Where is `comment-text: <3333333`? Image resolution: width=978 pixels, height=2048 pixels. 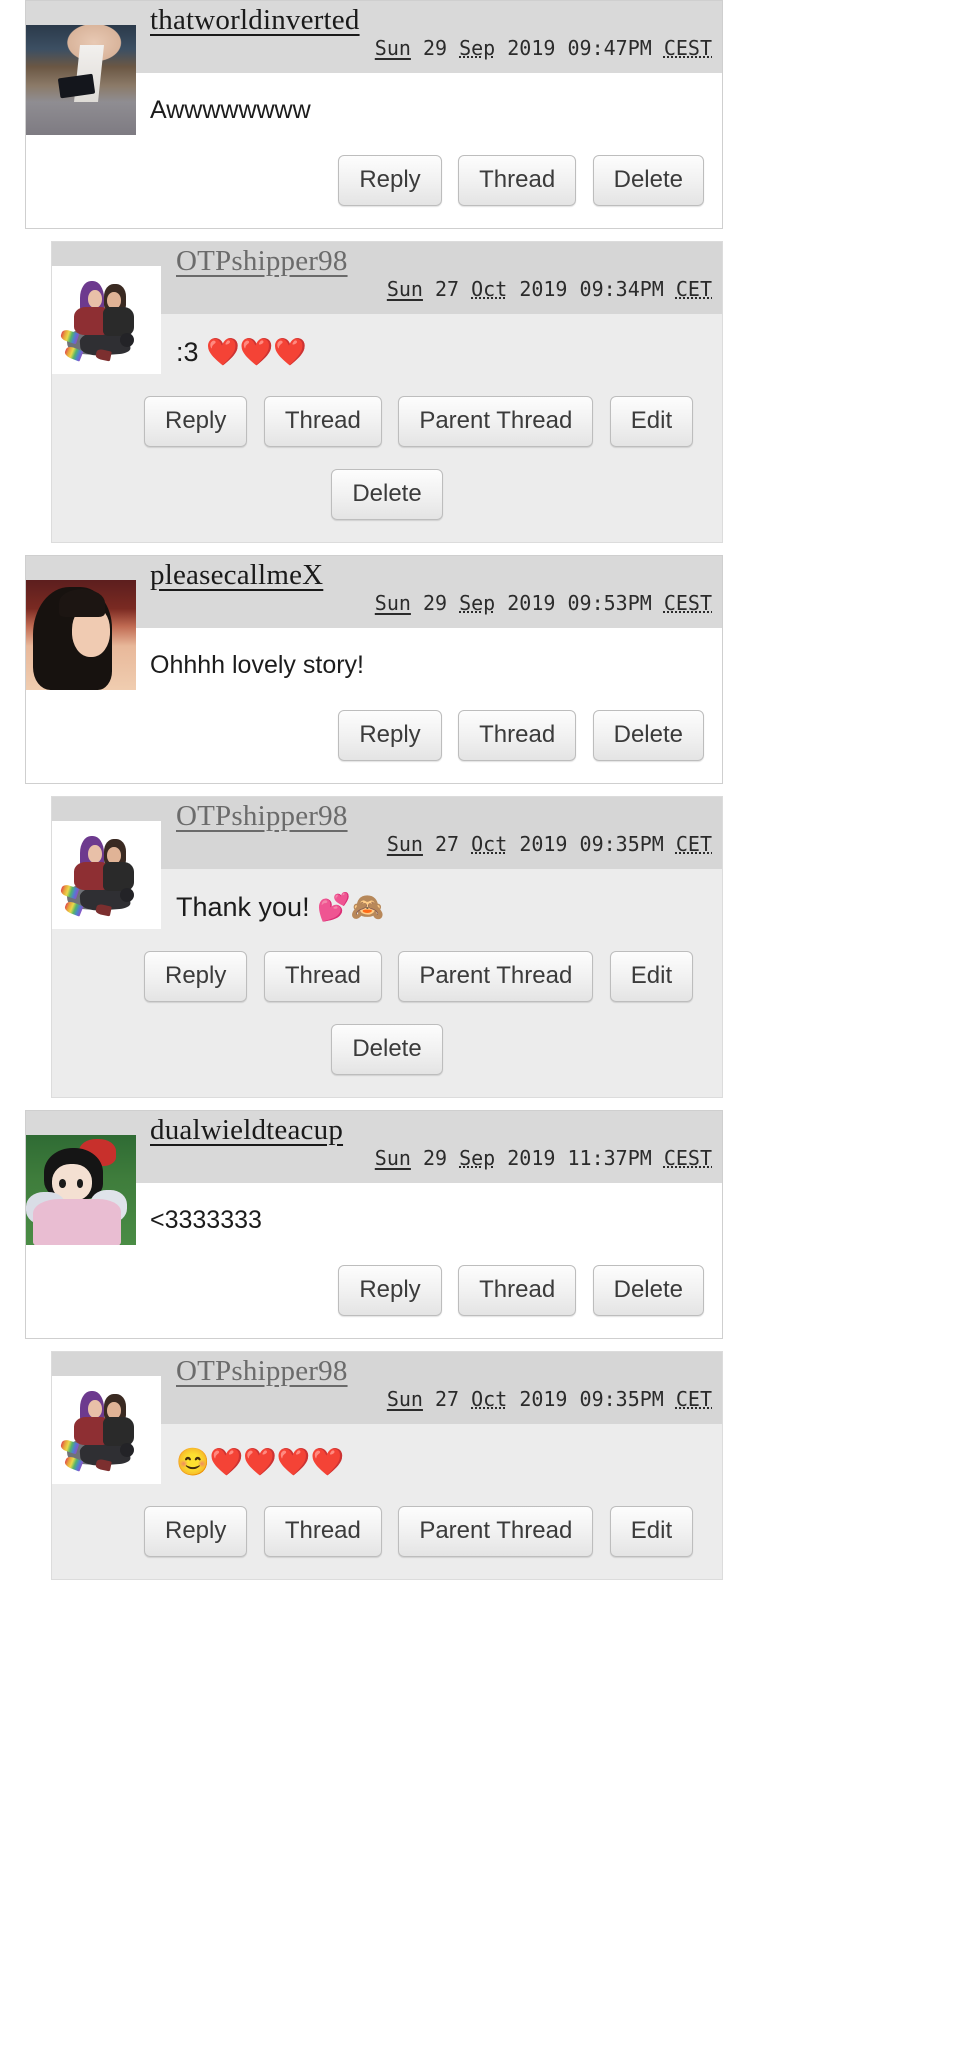 comment-text: <3333333 is located at coordinates (206, 1220).